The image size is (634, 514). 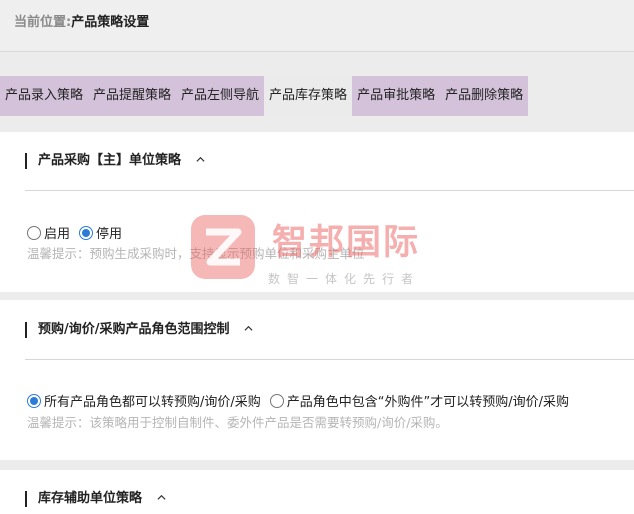 I want to click on radio-label: 启用, so click(x=57, y=234).